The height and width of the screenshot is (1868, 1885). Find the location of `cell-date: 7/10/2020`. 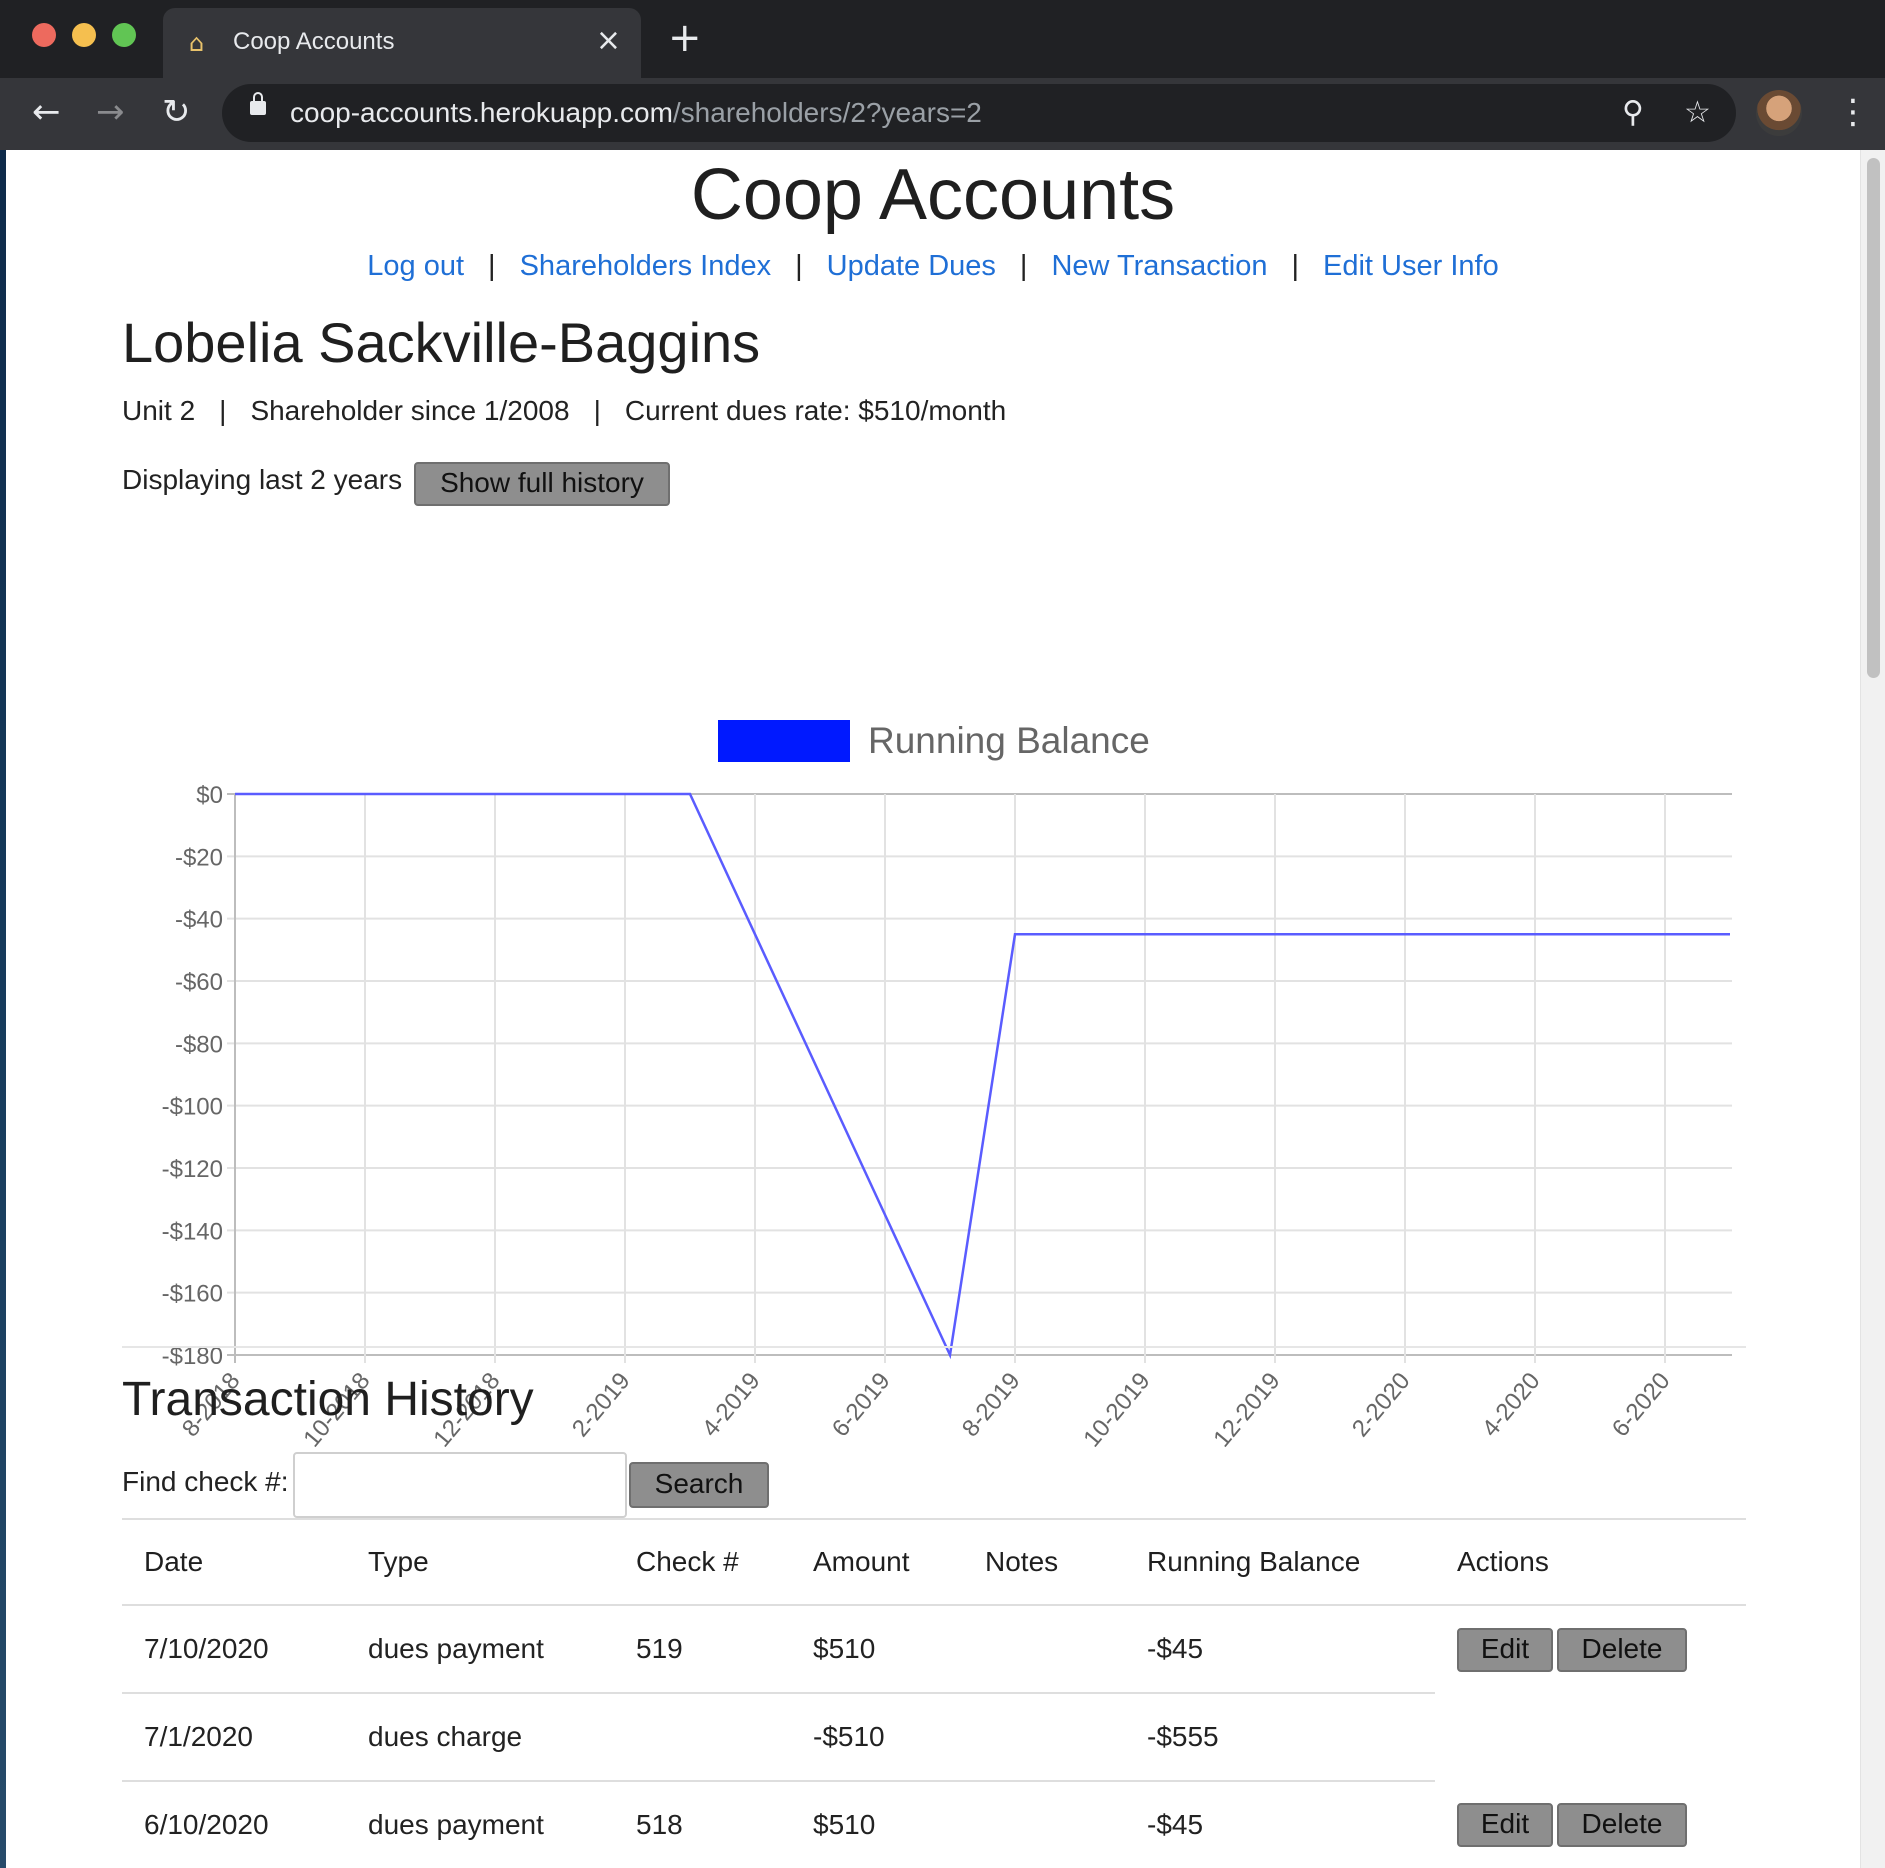

cell-date: 7/10/2020 is located at coordinates (234, 1649).